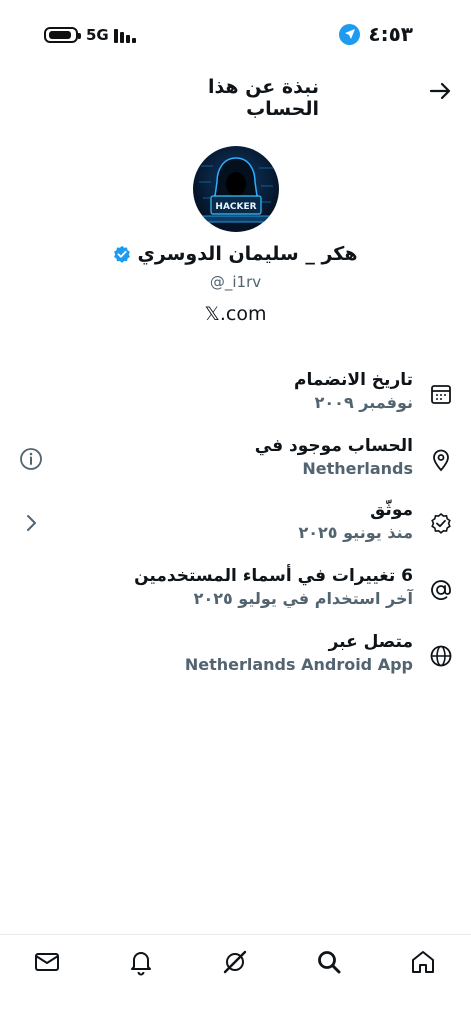  Describe the element at coordinates (235, 962) in the screenshot. I see `grok-icon` at that location.